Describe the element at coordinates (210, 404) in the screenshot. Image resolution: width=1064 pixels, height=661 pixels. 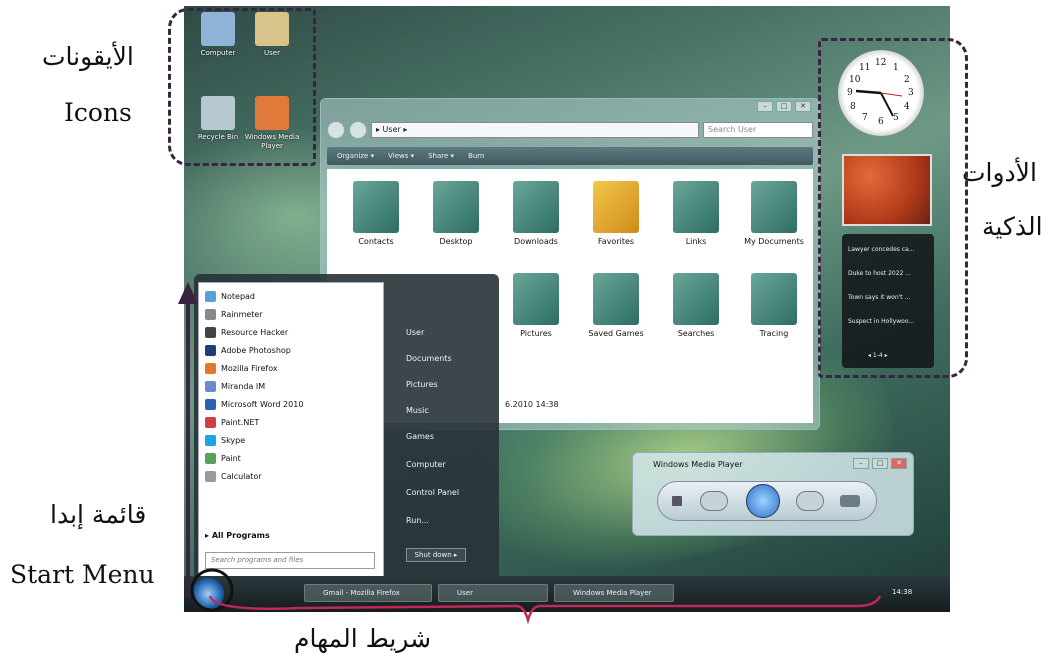
I see `word-icon` at that location.